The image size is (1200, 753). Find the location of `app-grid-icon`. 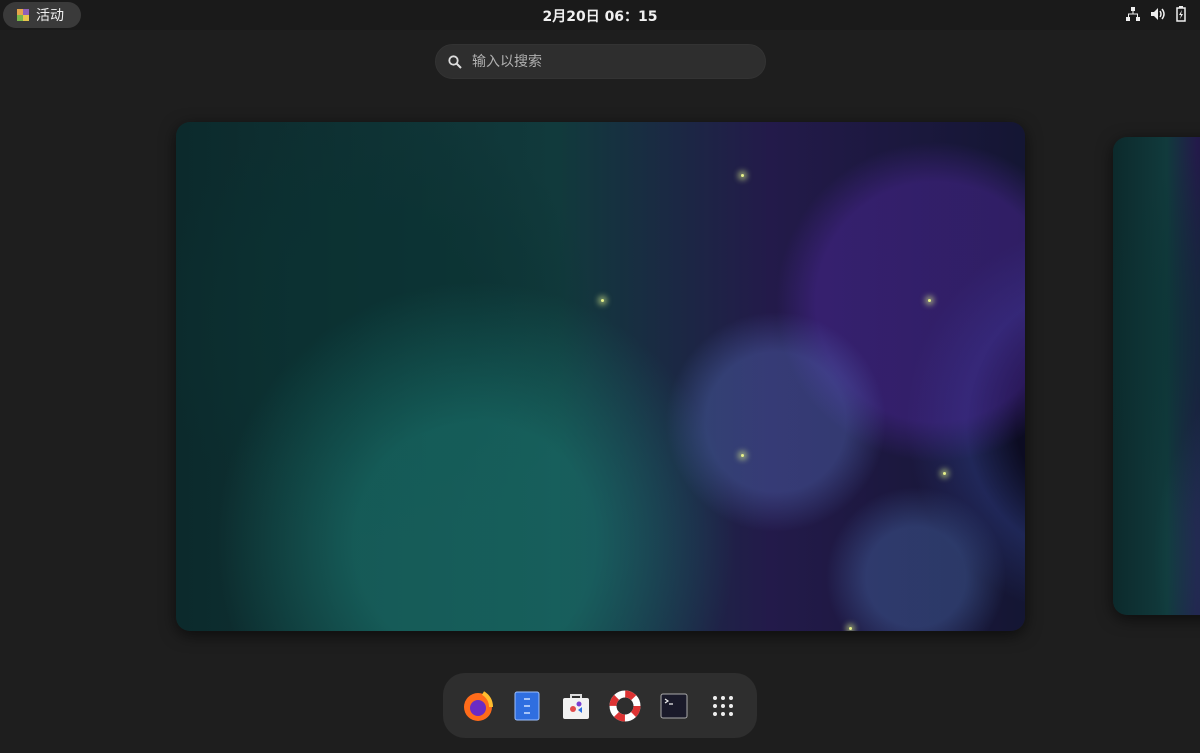

app-grid-icon is located at coordinates (722, 705).